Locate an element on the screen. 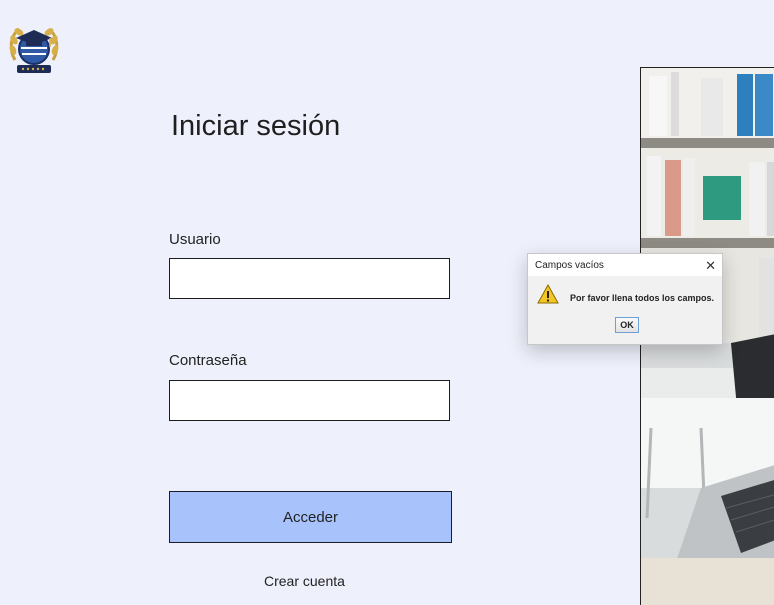 The image size is (774, 605). dialog-title: Campos vacíos is located at coordinates (569, 265).